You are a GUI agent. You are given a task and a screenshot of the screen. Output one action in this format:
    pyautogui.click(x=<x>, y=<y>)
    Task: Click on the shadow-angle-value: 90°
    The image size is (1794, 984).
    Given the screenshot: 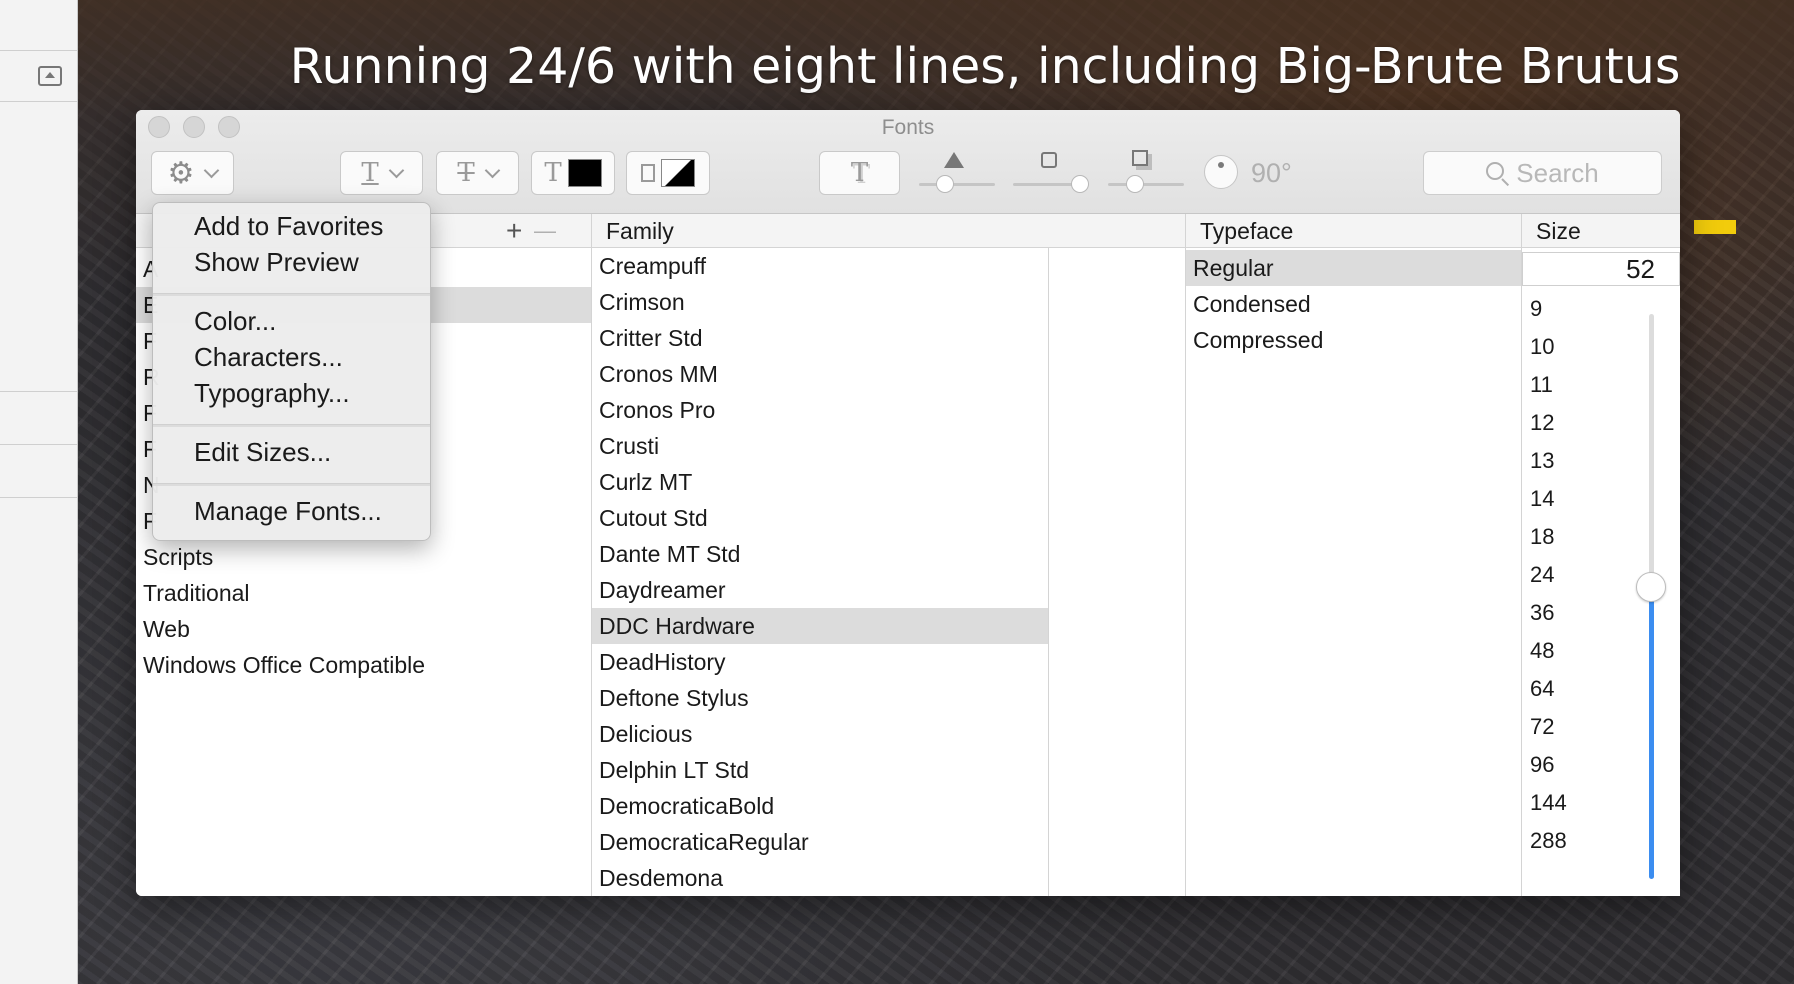 What is the action you would take?
    pyautogui.click(x=1271, y=173)
    